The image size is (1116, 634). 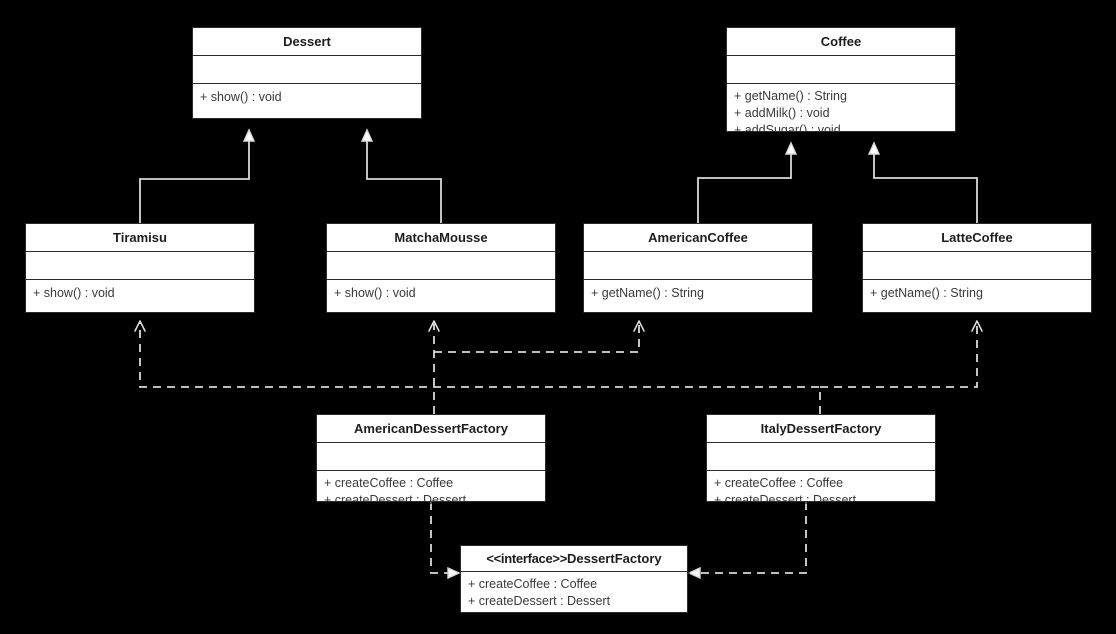 I want to click on method-line: + addSugar() : void, so click(x=787, y=127).